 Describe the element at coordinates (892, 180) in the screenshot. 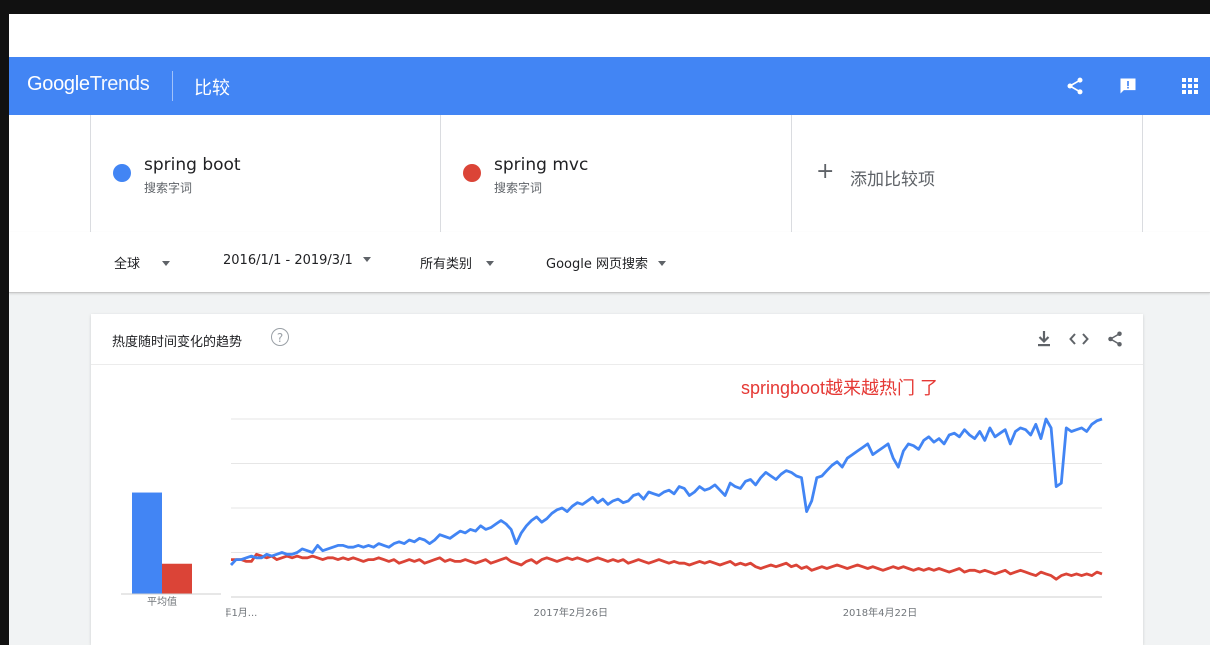

I see `add-compare-label: 添加比较项` at that location.